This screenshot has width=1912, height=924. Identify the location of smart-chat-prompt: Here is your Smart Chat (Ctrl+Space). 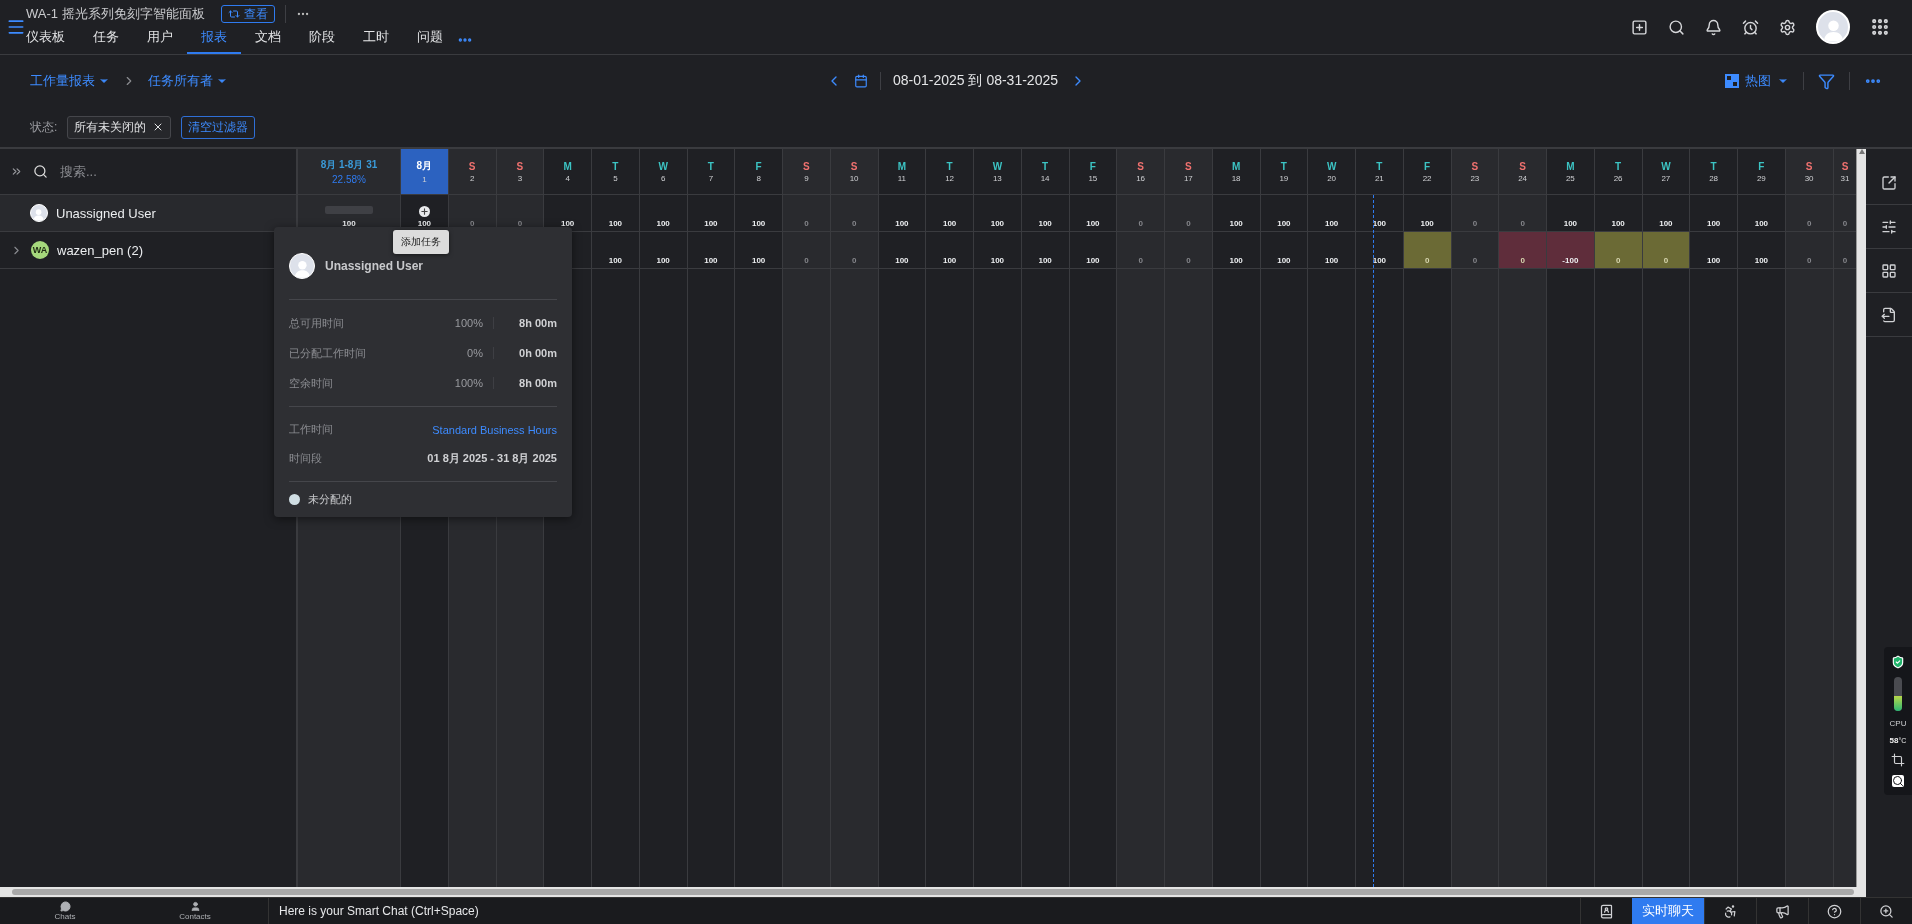
(373, 910).